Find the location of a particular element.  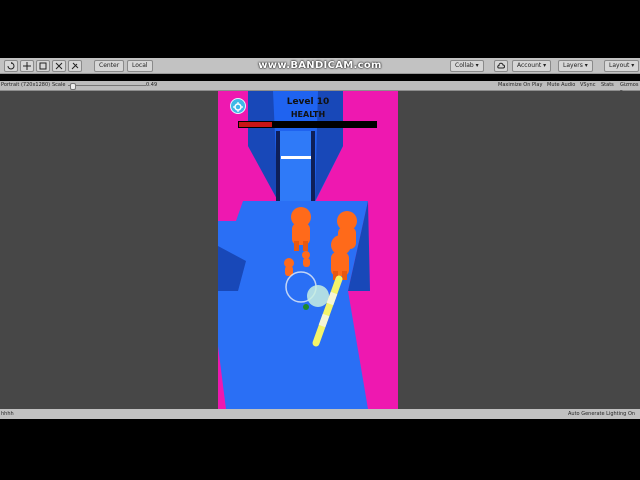

scale-slider-thumb is located at coordinates (73, 86).